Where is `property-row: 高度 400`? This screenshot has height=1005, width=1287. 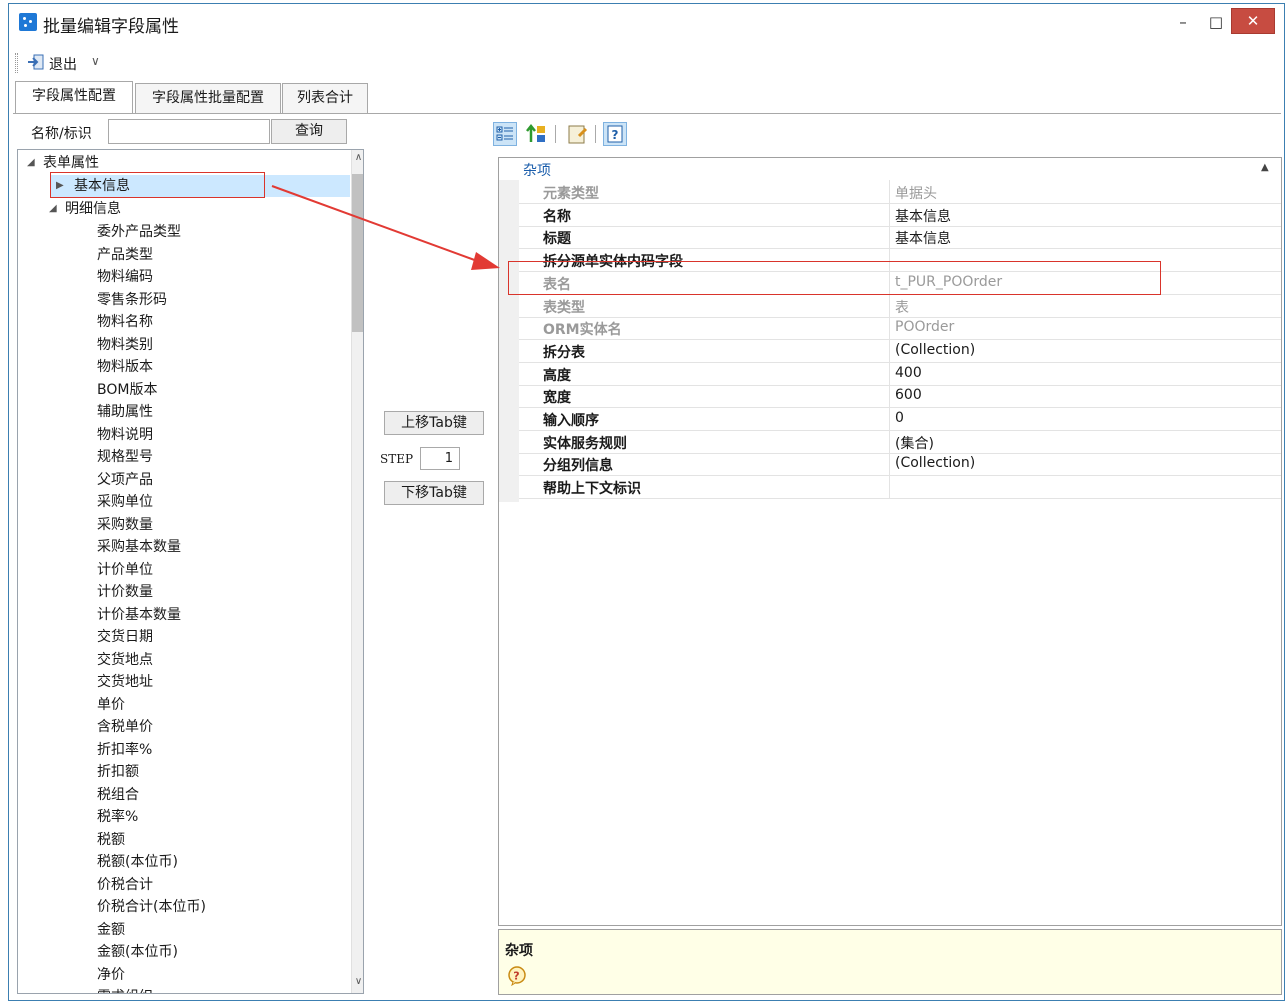
property-row: 高度 400 is located at coordinates (900, 373).